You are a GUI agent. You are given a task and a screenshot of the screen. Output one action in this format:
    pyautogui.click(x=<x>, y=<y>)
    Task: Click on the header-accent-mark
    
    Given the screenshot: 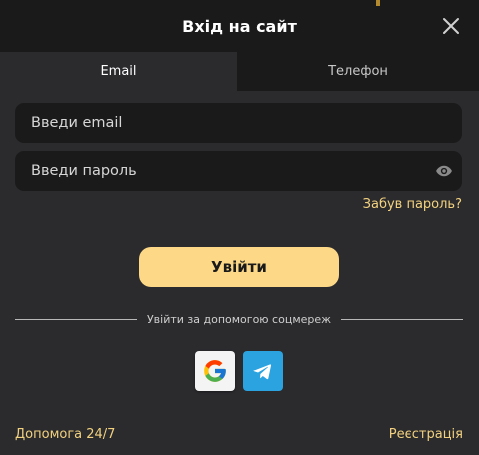 What is the action you would take?
    pyautogui.click(x=378, y=3)
    